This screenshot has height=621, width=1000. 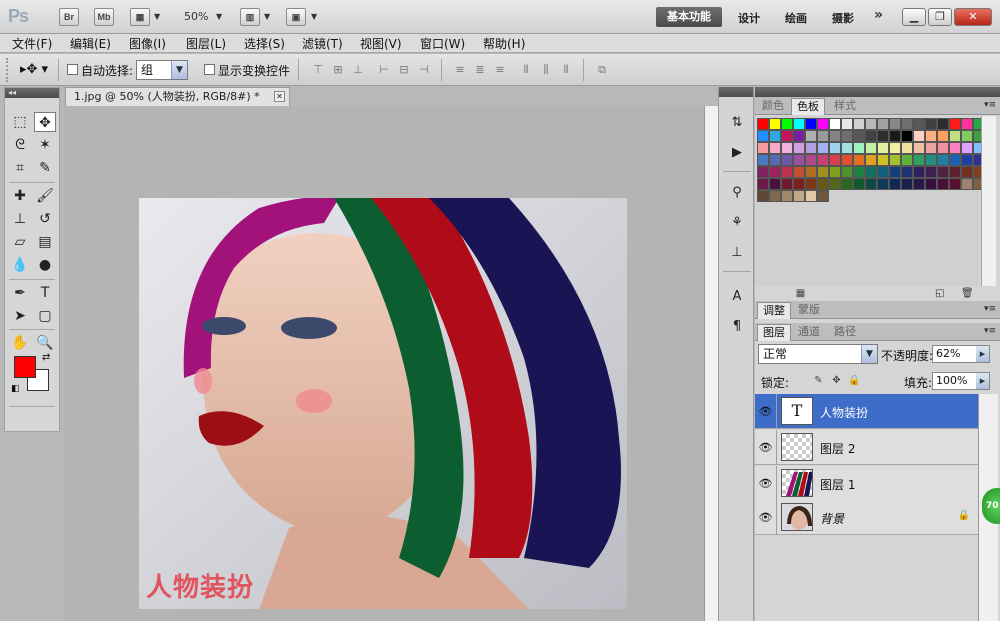 I want to click on brush-presets-panel-icon: ⚲, so click(x=737, y=193).